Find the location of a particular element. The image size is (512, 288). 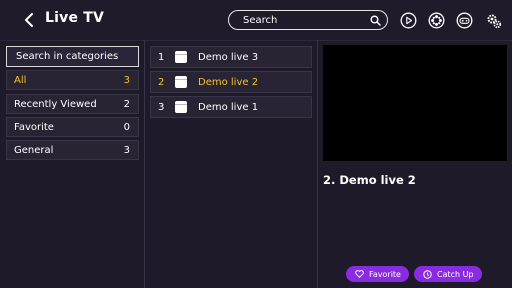

search-icon is located at coordinates (375, 20).